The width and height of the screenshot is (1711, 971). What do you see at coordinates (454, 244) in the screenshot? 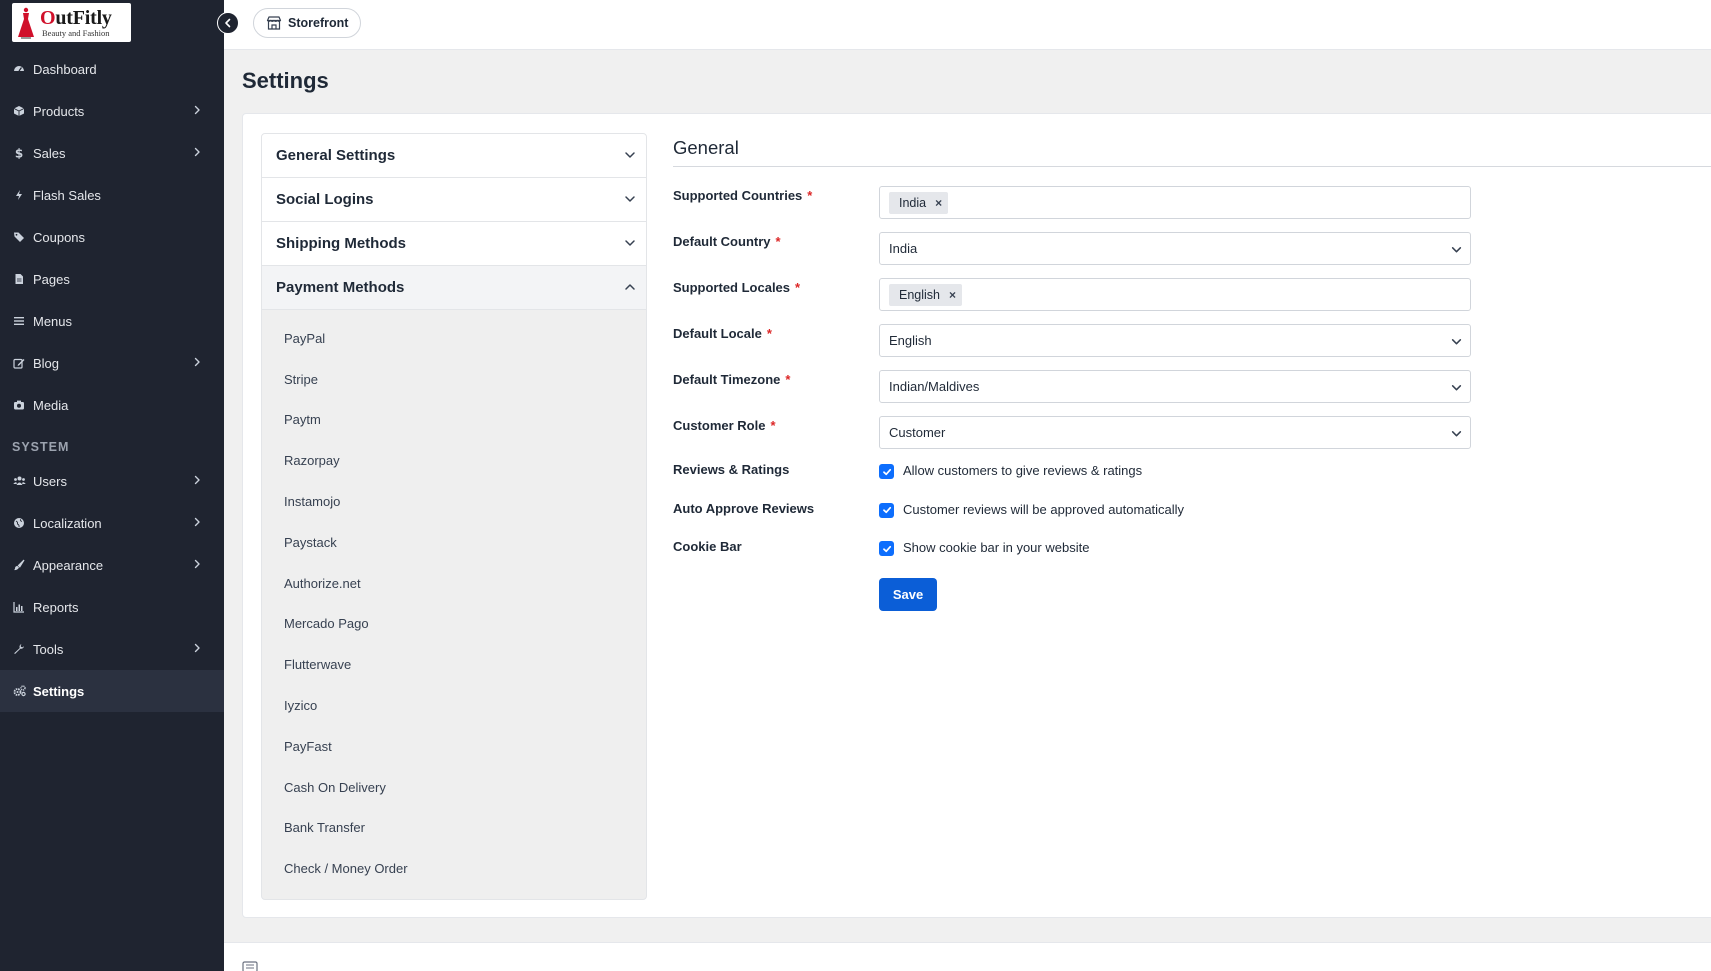
I see `accordion-shipping-methods: Shipping Methods` at bounding box center [454, 244].